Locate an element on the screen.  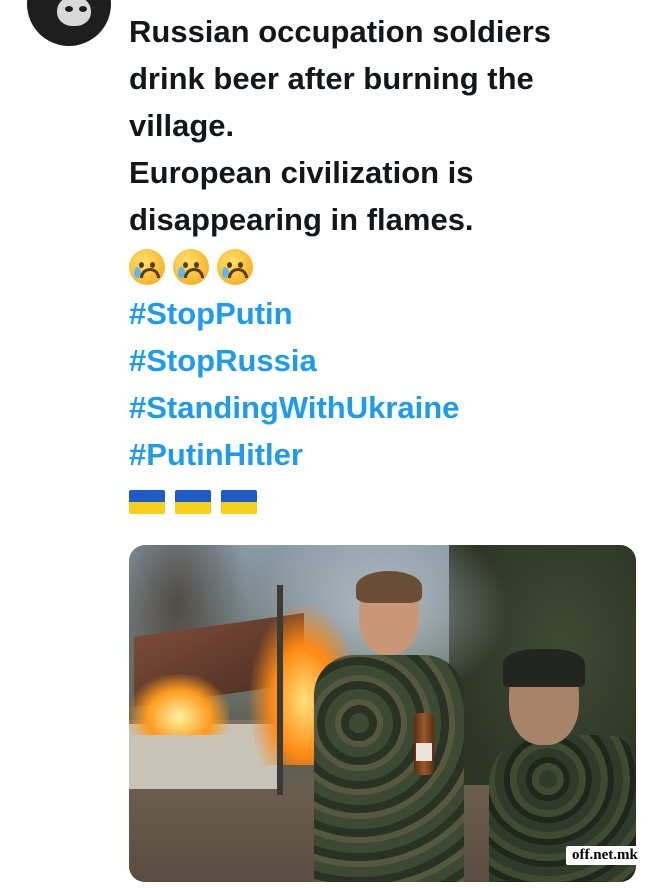
avatar-face-icon is located at coordinates (74, 13).